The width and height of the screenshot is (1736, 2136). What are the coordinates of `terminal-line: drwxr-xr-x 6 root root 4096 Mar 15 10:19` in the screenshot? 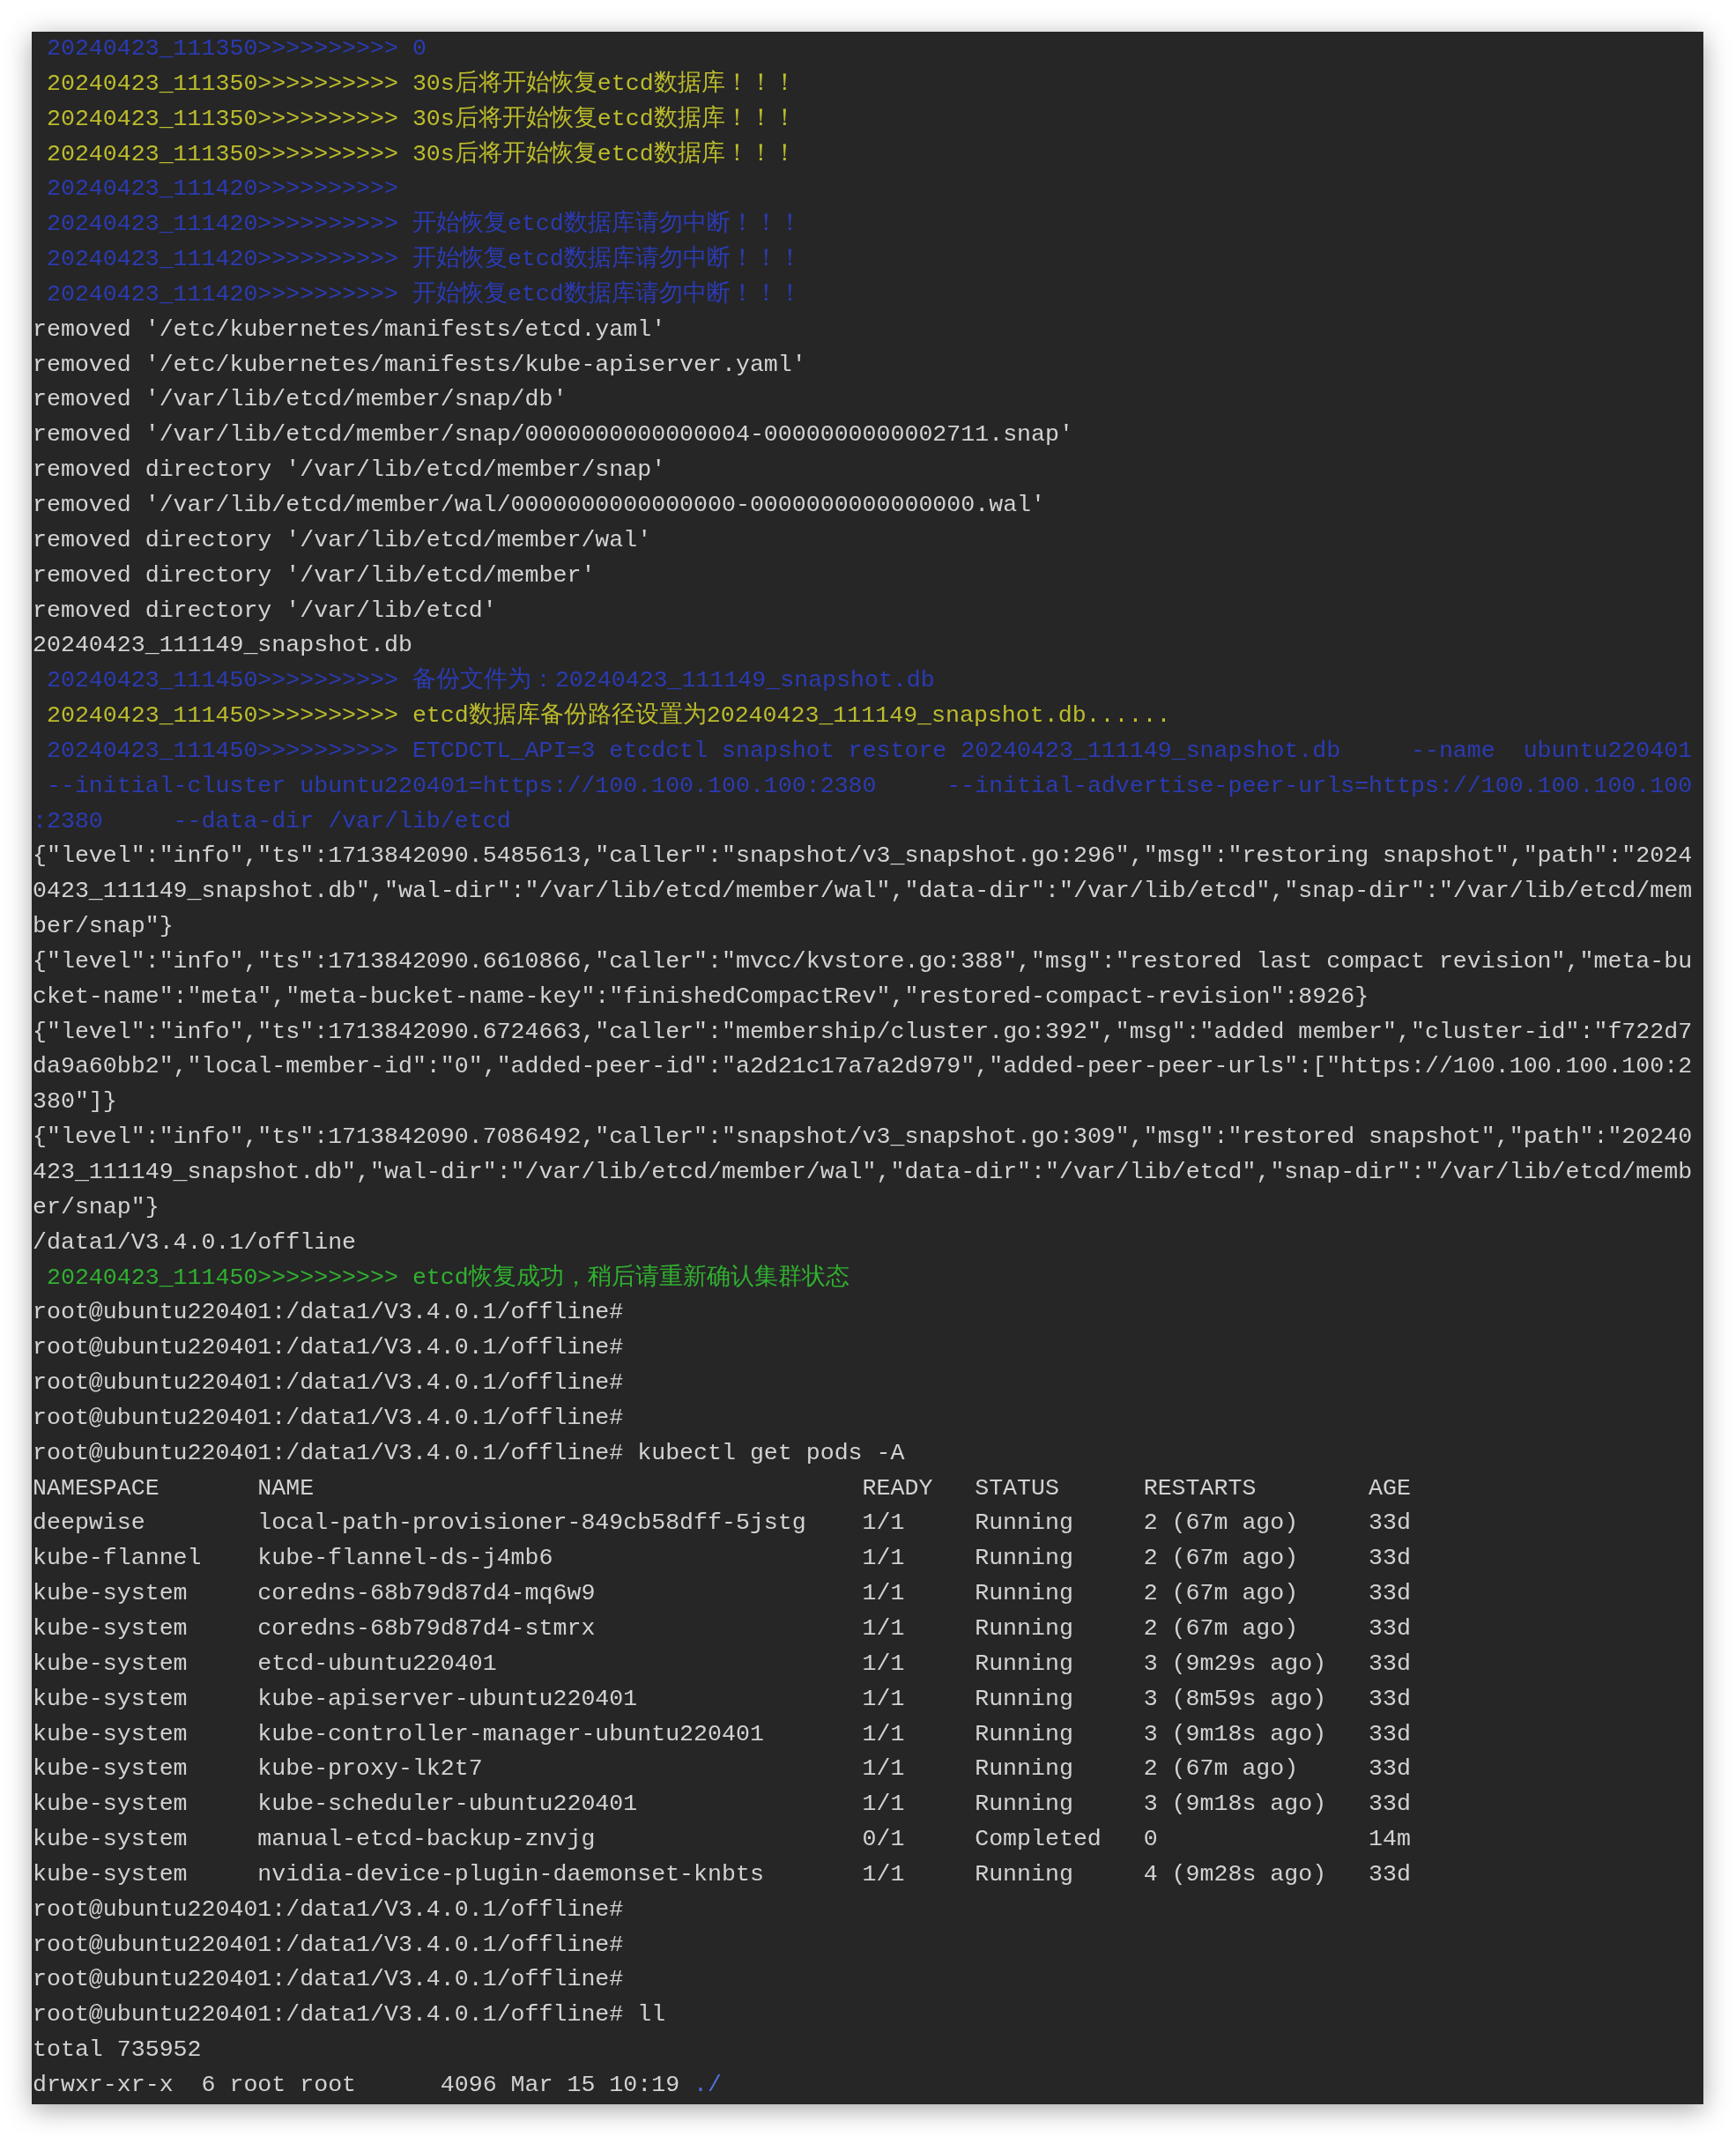 It's located at (356, 2085).